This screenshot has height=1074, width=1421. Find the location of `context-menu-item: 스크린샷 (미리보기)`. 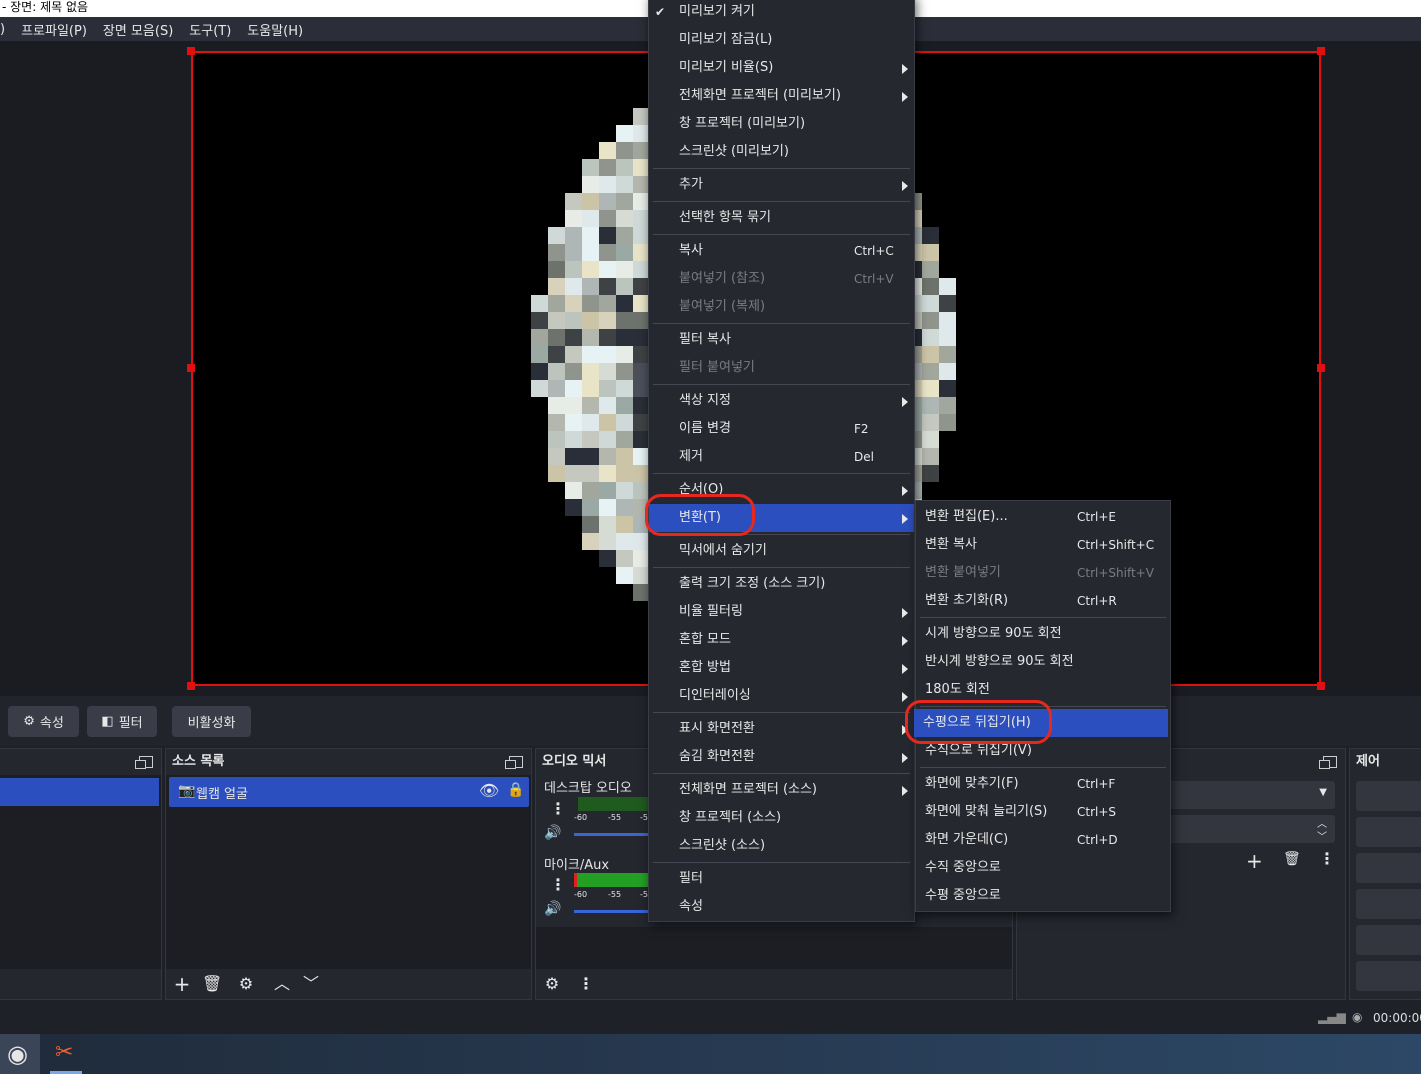

context-menu-item: 스크린샷 (미리보기) is located at coordinates (781, 152).